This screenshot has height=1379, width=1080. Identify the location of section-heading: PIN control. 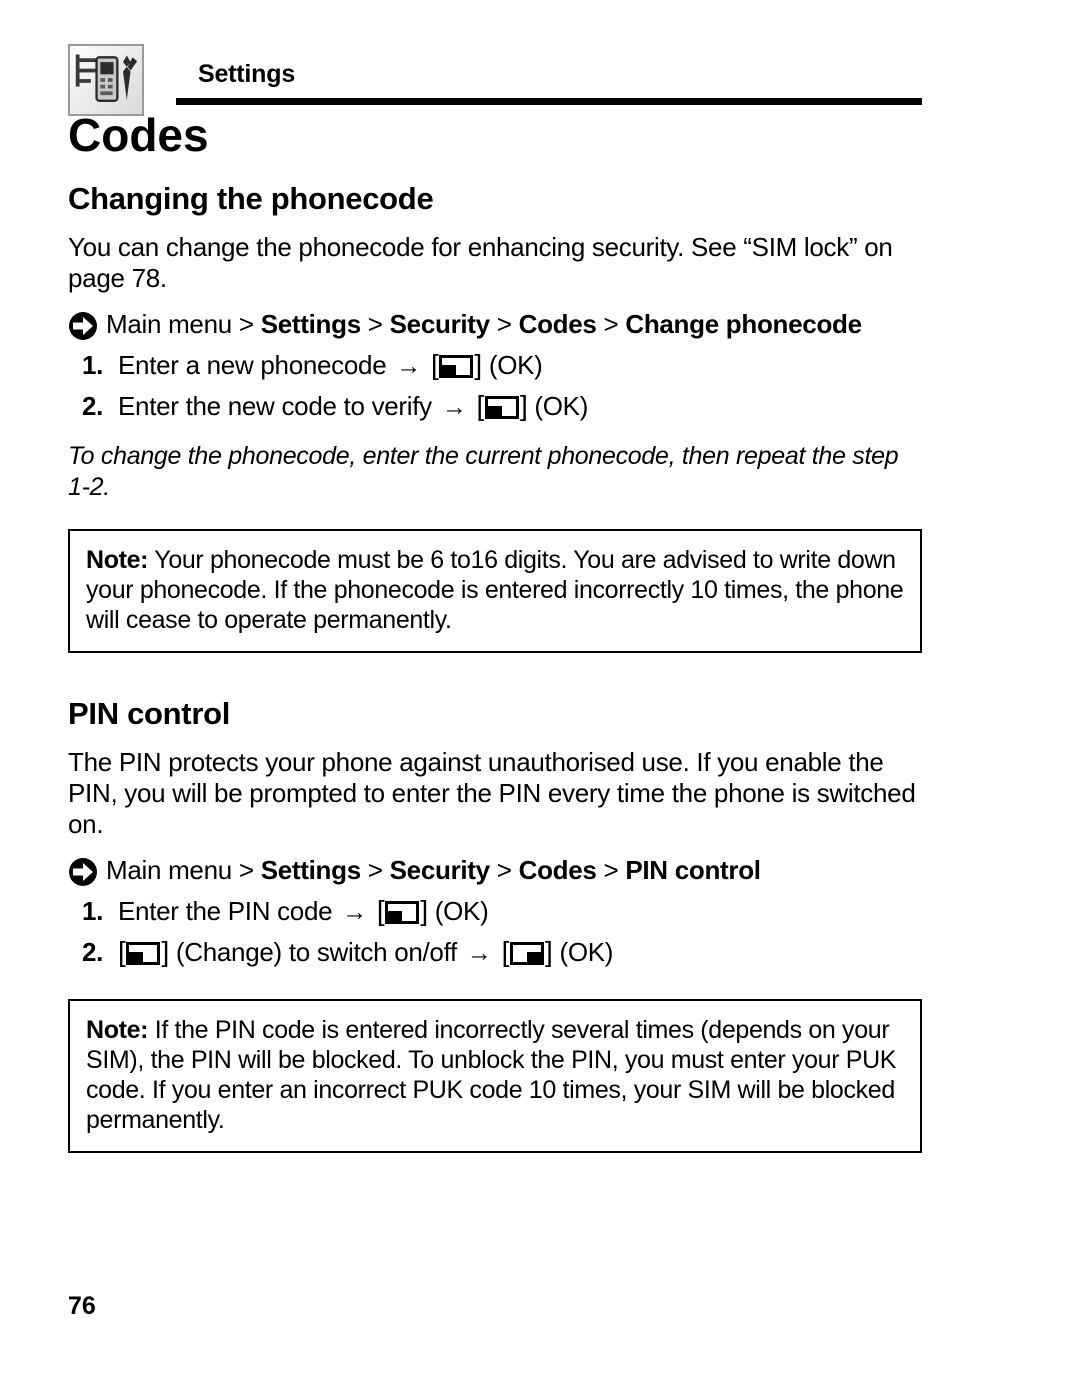
(149, 714).